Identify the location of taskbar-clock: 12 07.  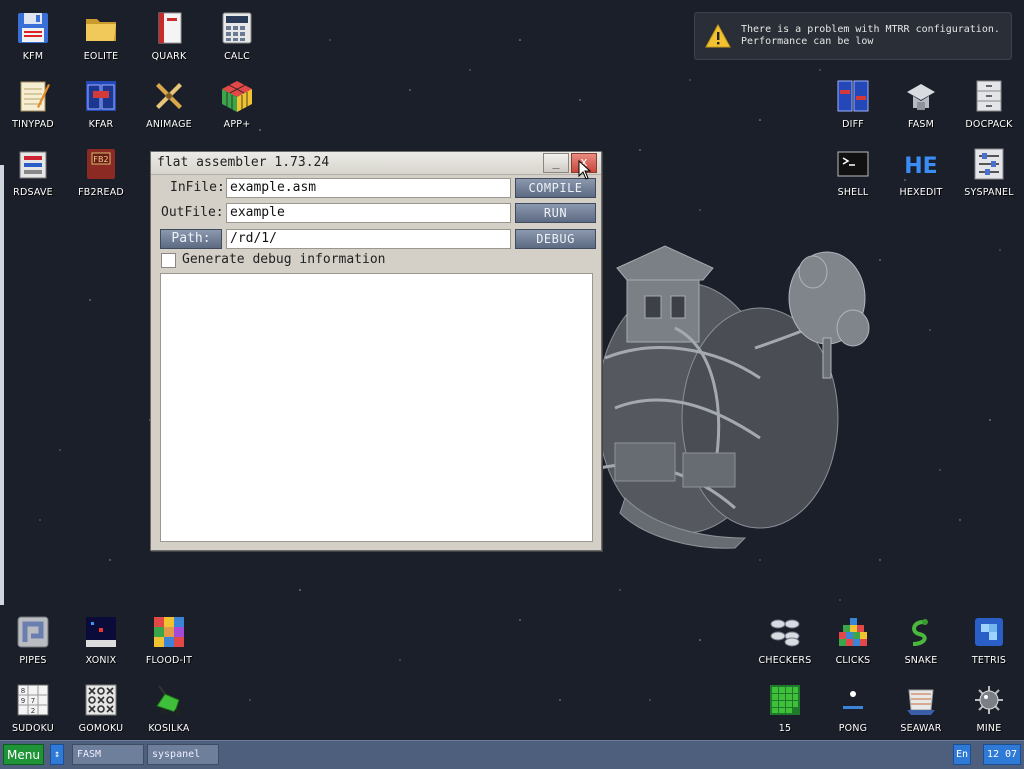
(1002, 754).